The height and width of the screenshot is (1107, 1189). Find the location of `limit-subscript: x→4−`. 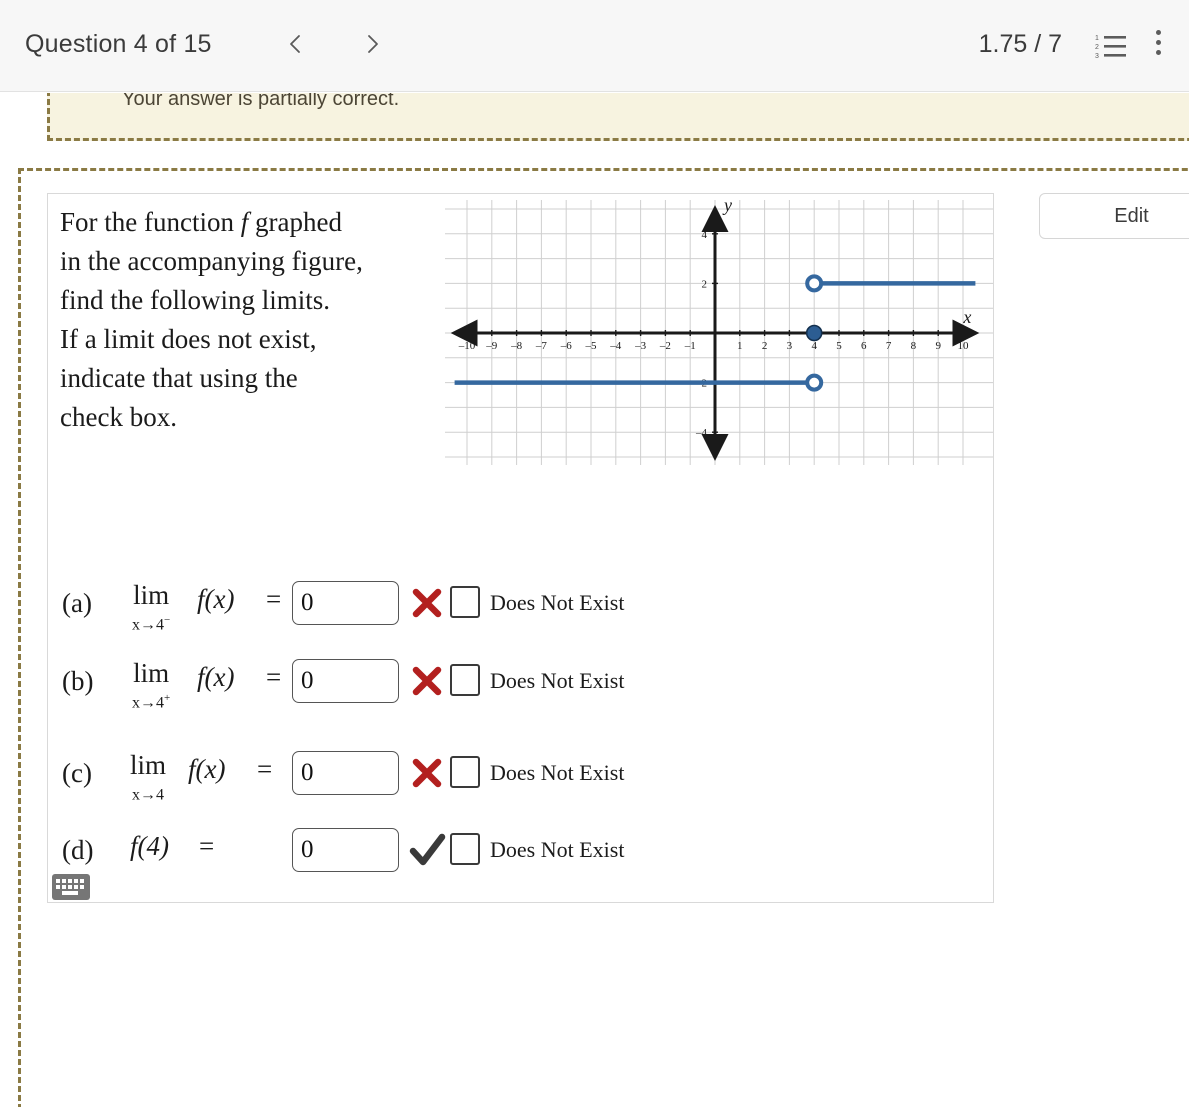

limit-subscript: x→4− is located at coordinates (151, 622).